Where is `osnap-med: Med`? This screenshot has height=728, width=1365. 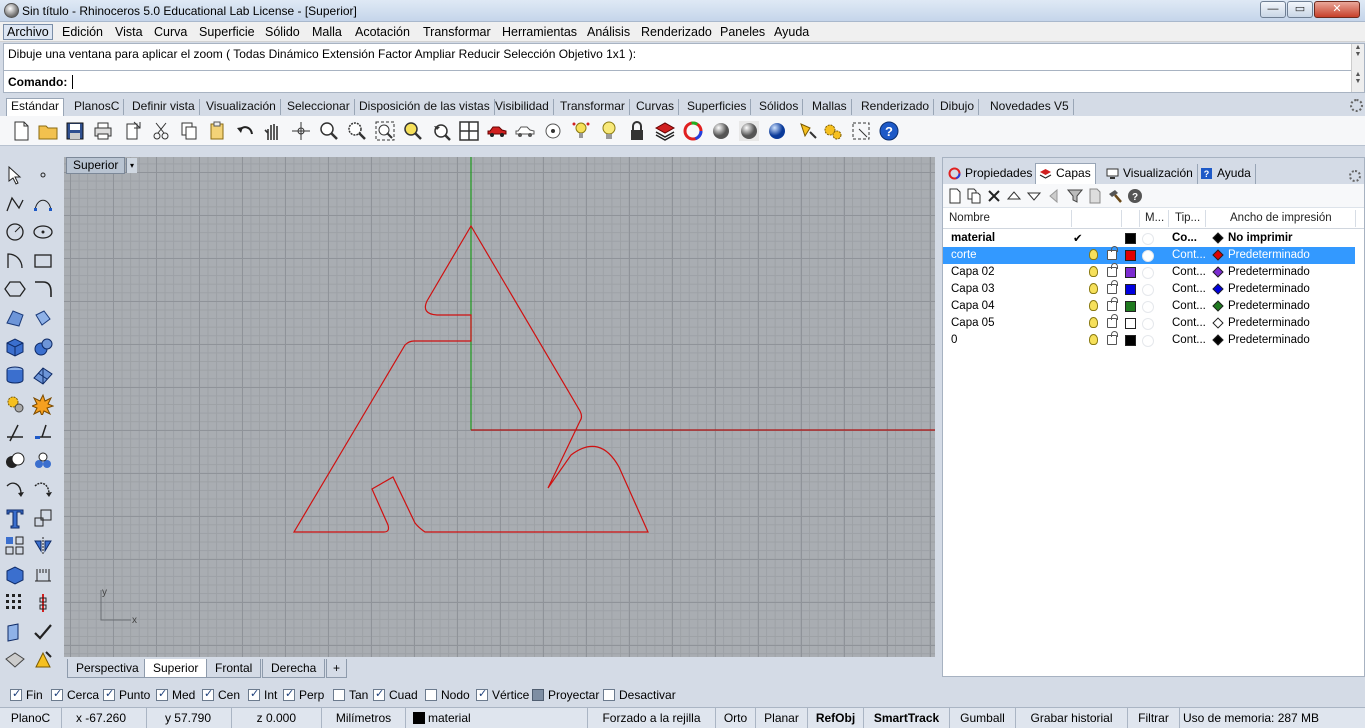 osnap-med: Med is located at coordinates (175, 695).